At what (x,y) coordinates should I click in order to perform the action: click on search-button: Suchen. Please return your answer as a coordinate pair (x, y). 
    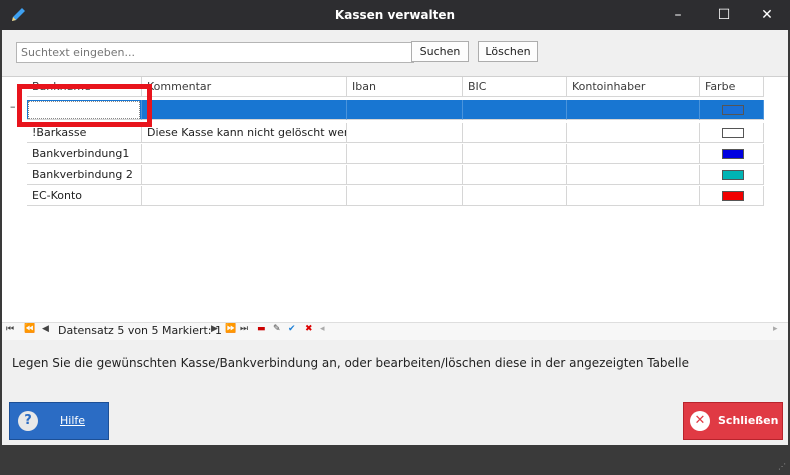
    Looking at the image, I should click on (440, 51).